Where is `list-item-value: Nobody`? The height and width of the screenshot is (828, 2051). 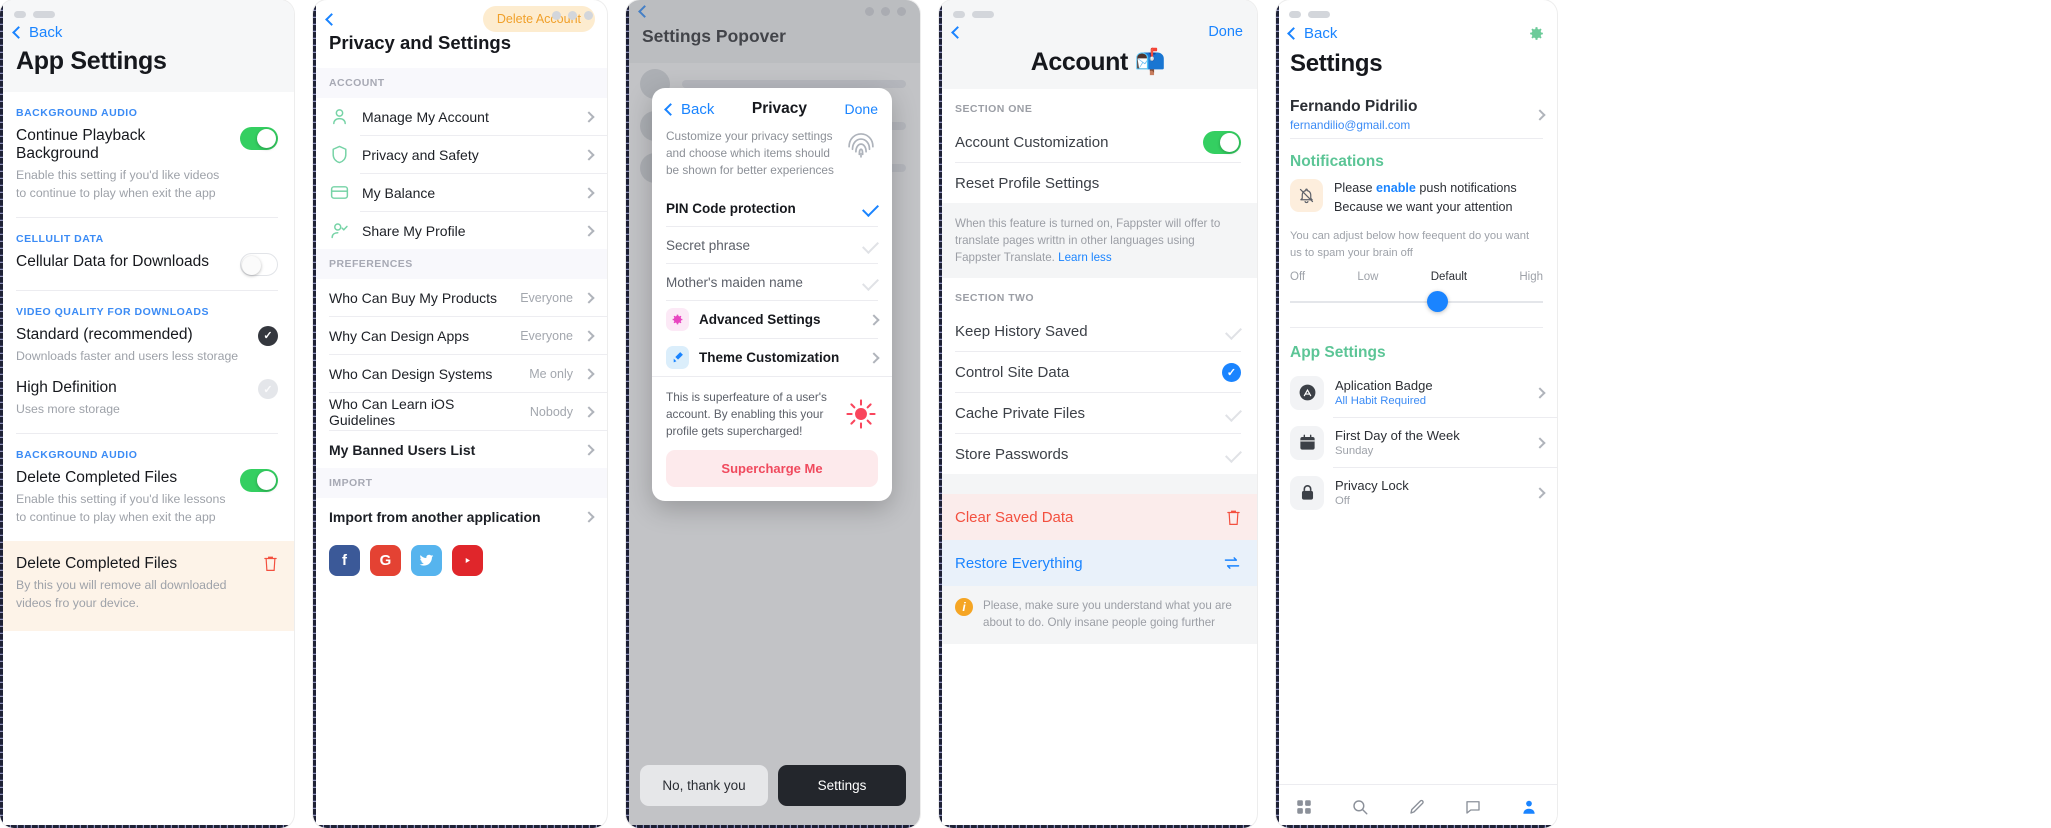 list-item-value: Nobody is located at coordinates (551, 411).